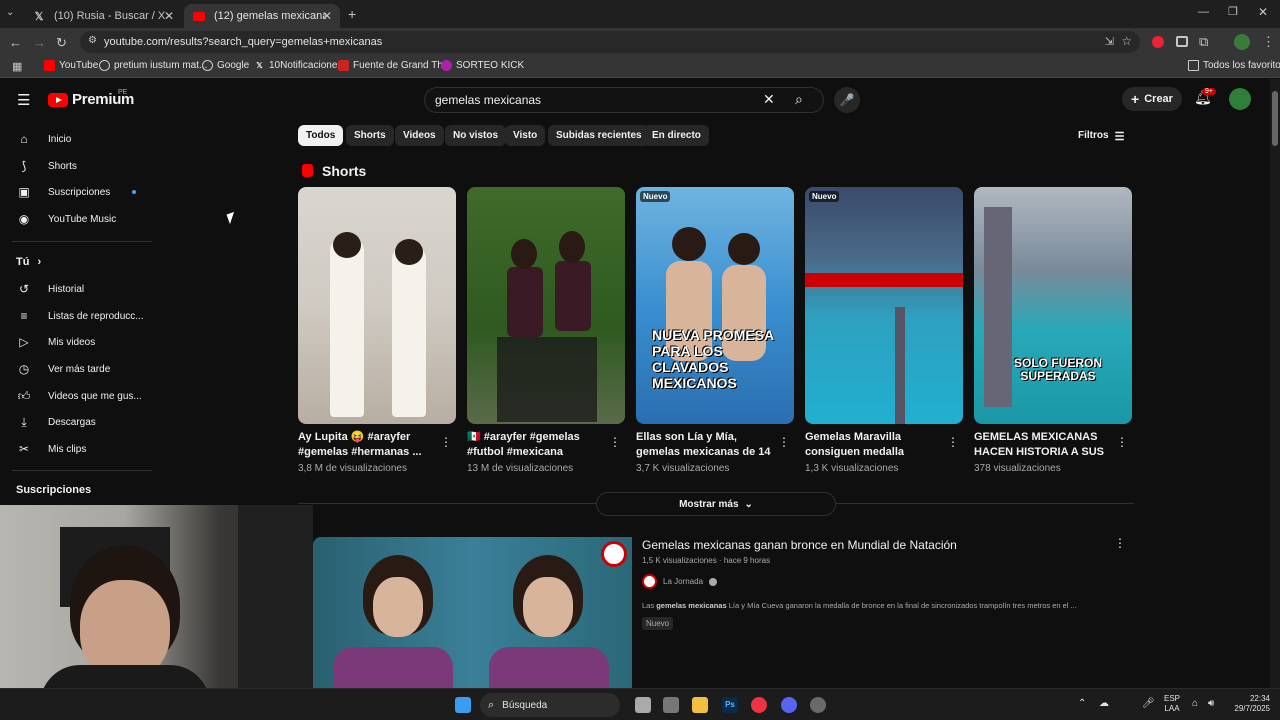 This screenshot has height=720, width=1280. What do you see at coordinates (1053, 305) in the screenshot?
I see `short-thumbnail: SOLO FUERON SUPERADAS` at bounding box center [1053, 305].